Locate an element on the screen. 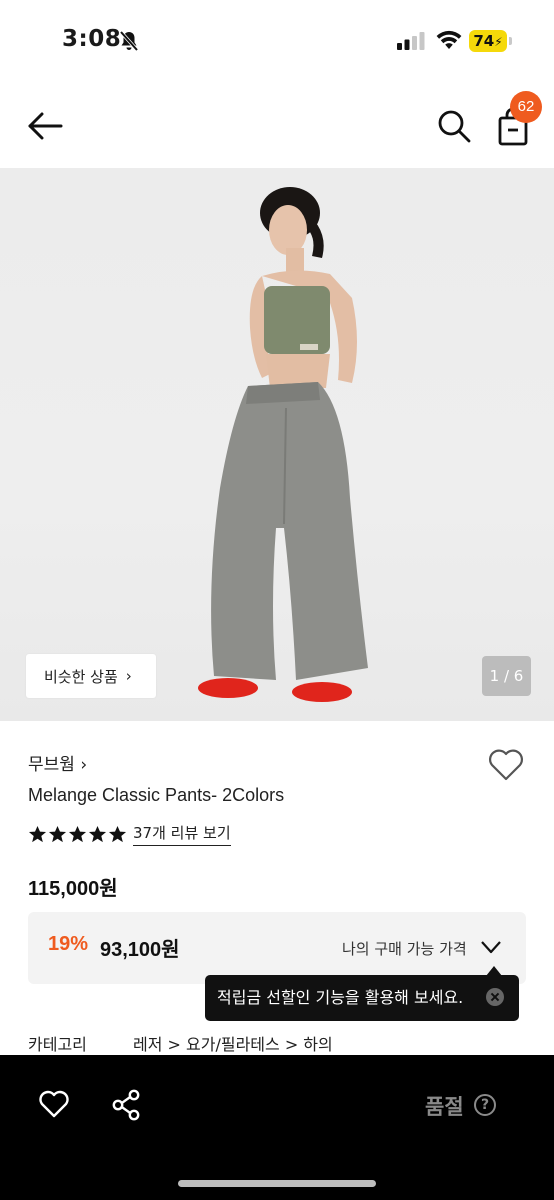  battery-indicator: 74⚡ is located at coordinates (488, 41).